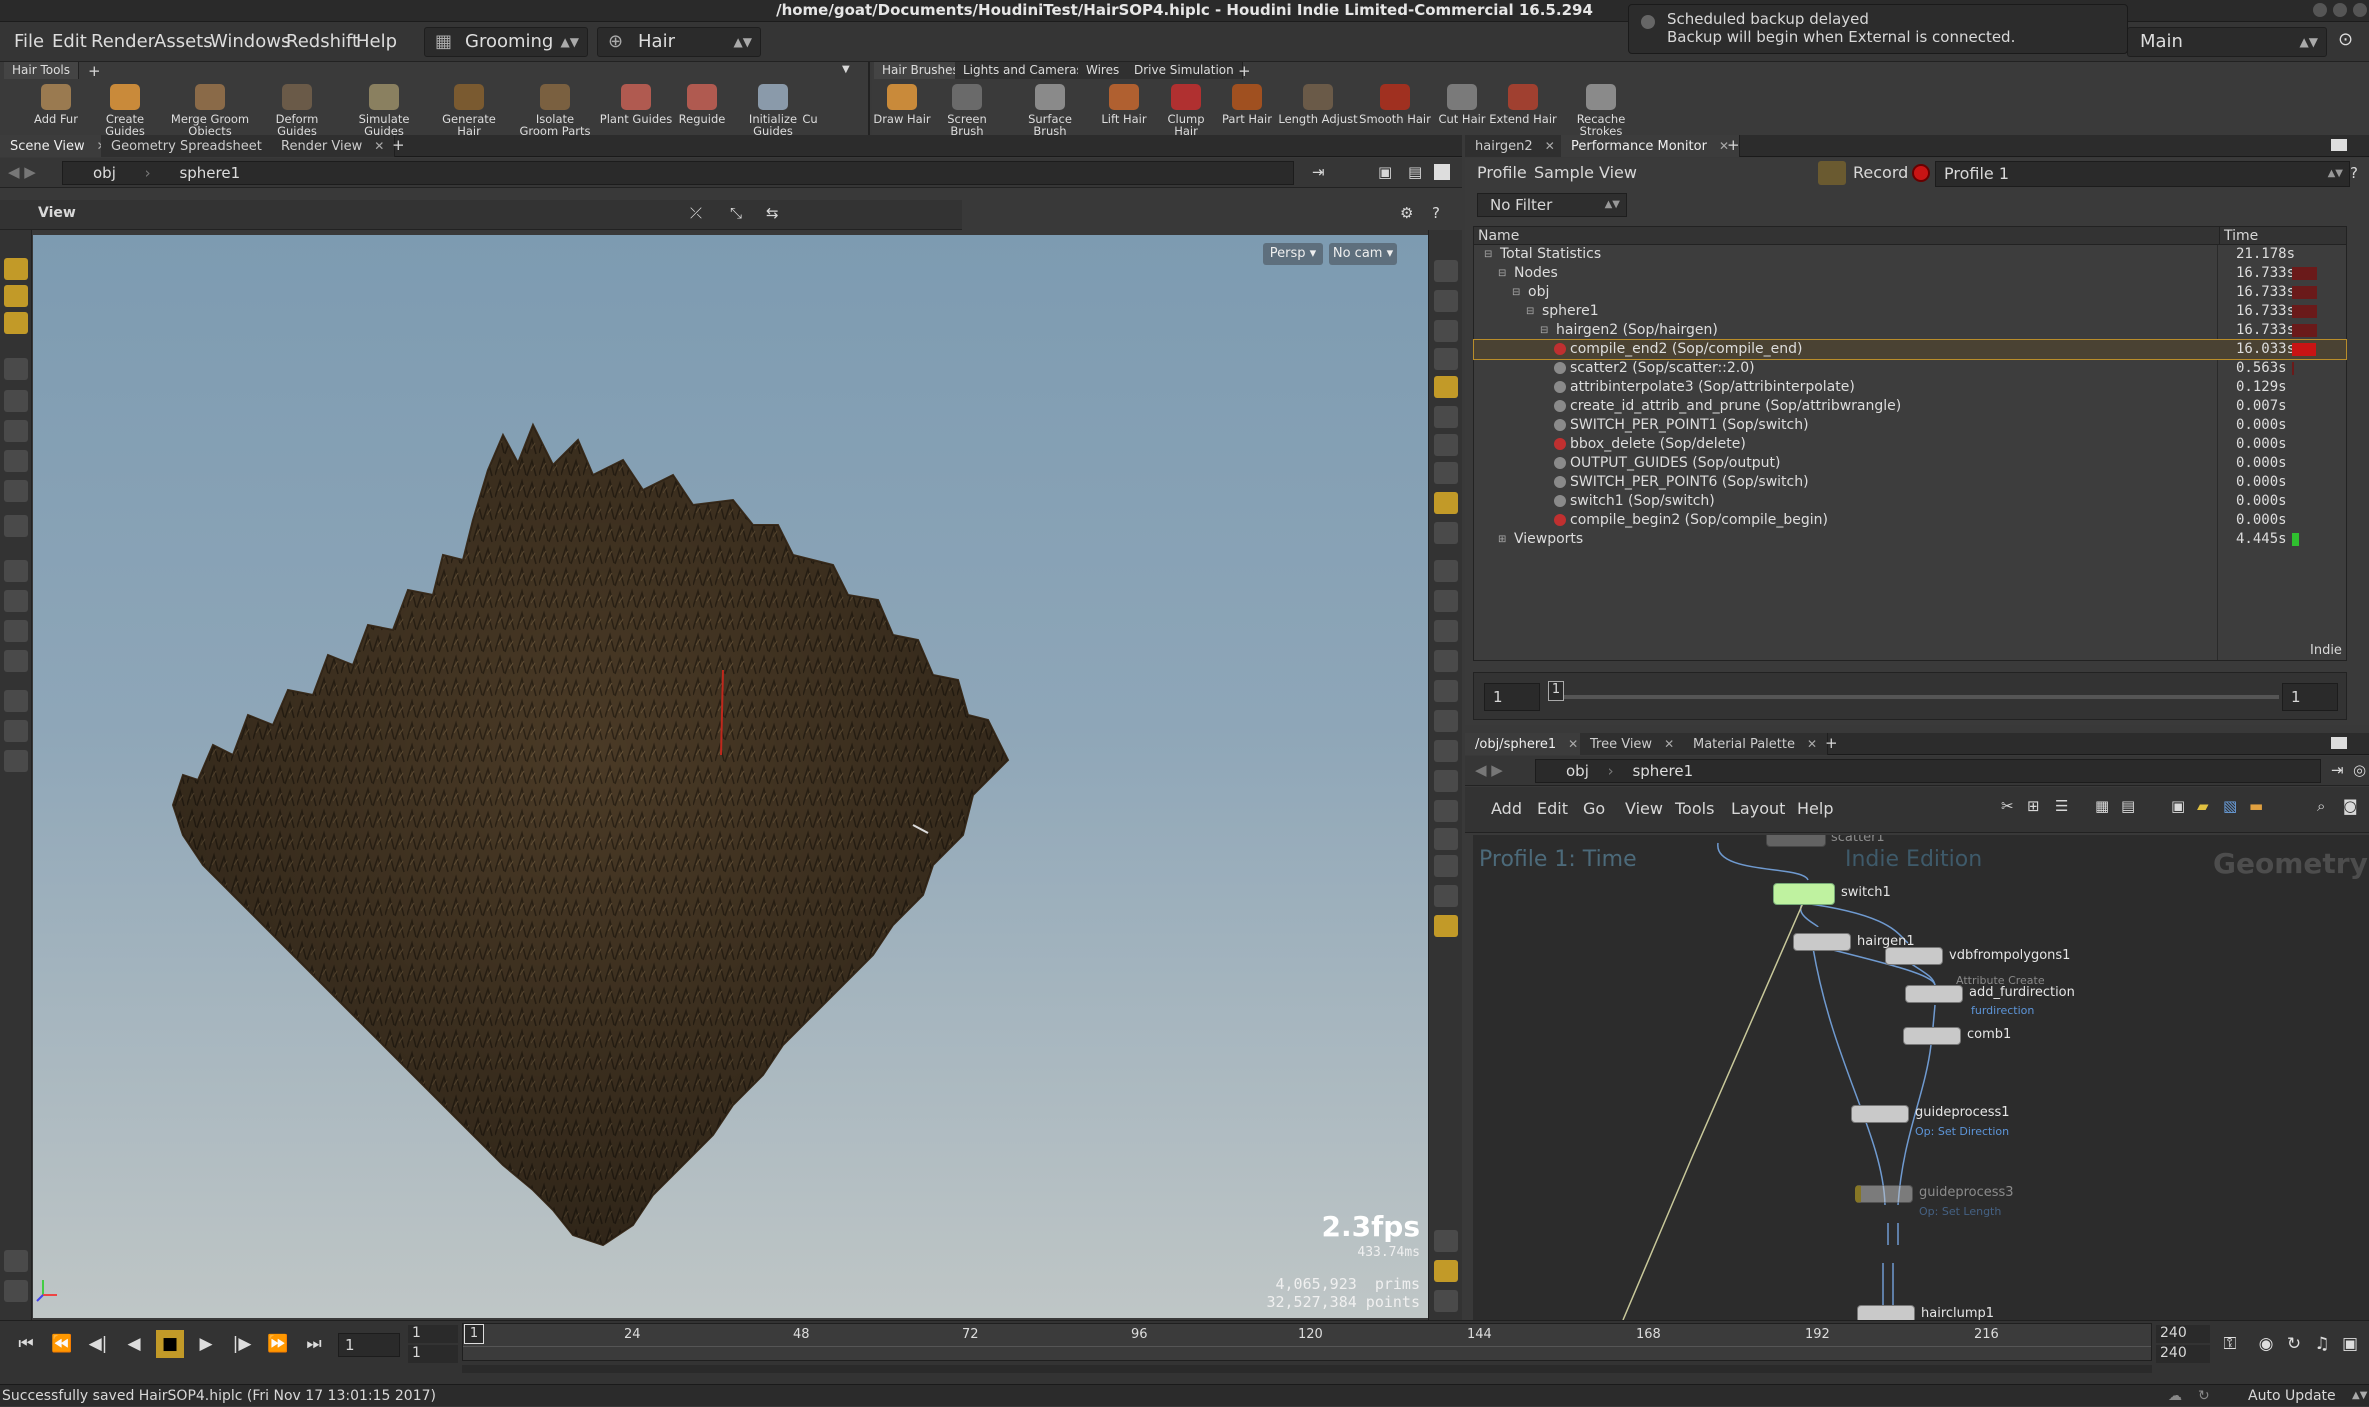 This screenshot has height=1407, width=2369. Describe the element at coordinates (810, 104) in the screenshot. I see `tool-cu: Cu` at that location.